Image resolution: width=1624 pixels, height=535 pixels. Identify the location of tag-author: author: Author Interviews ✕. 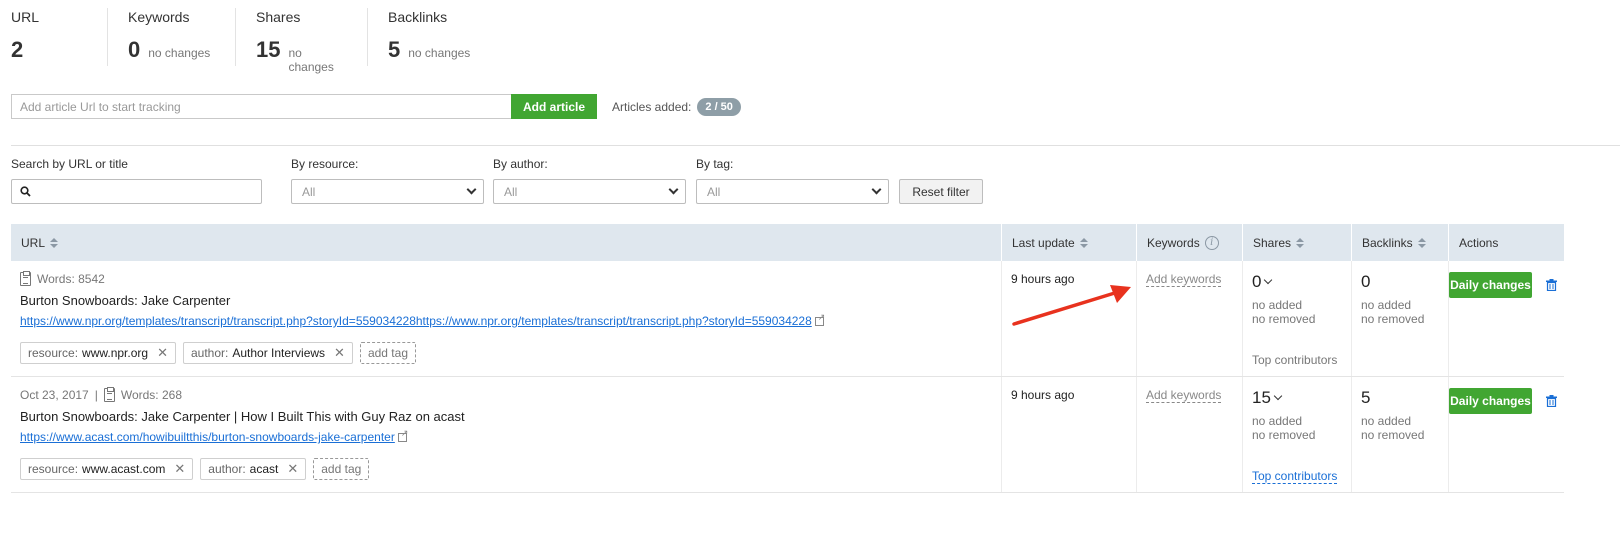
(267, 353).